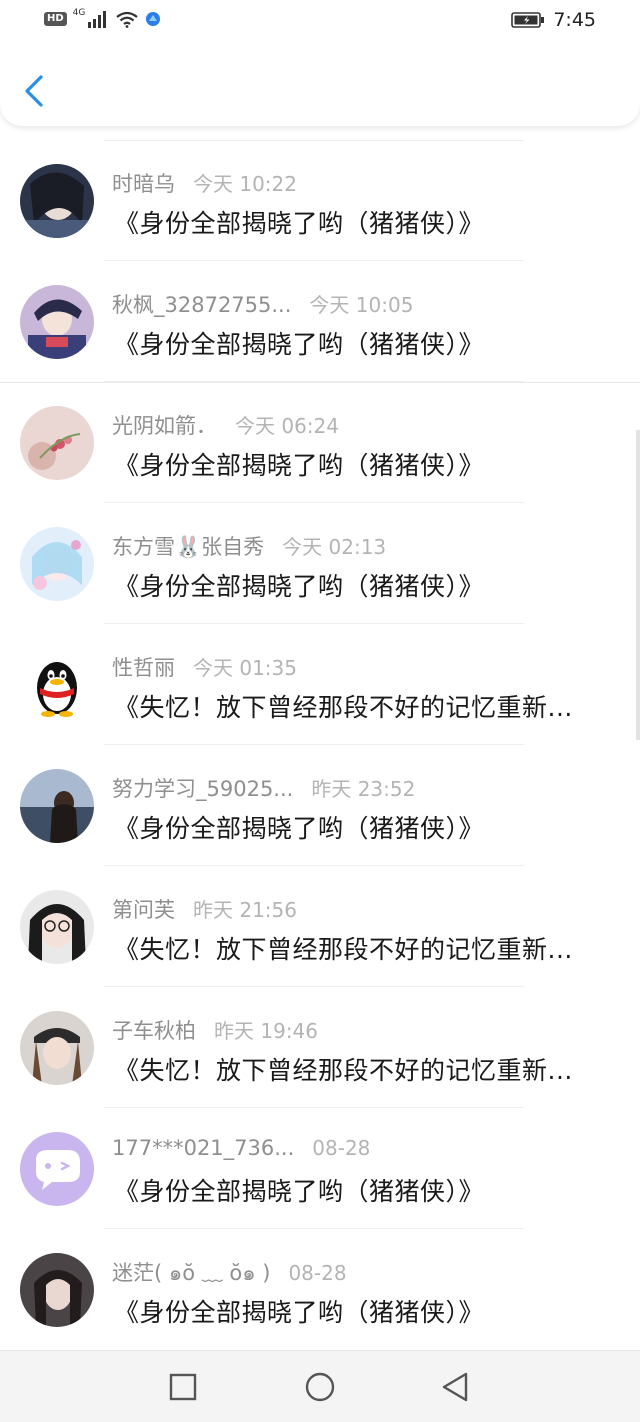  I want to click on timestamp: 昨天 19:46, so click(266, 1031).